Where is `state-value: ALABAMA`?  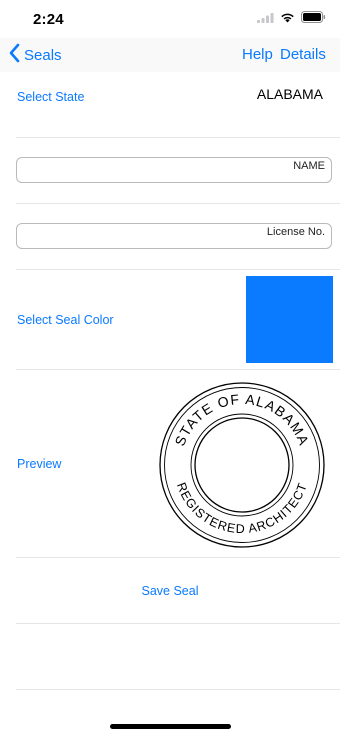
state-value: ALABAMA is located at coordinates (289, 94).